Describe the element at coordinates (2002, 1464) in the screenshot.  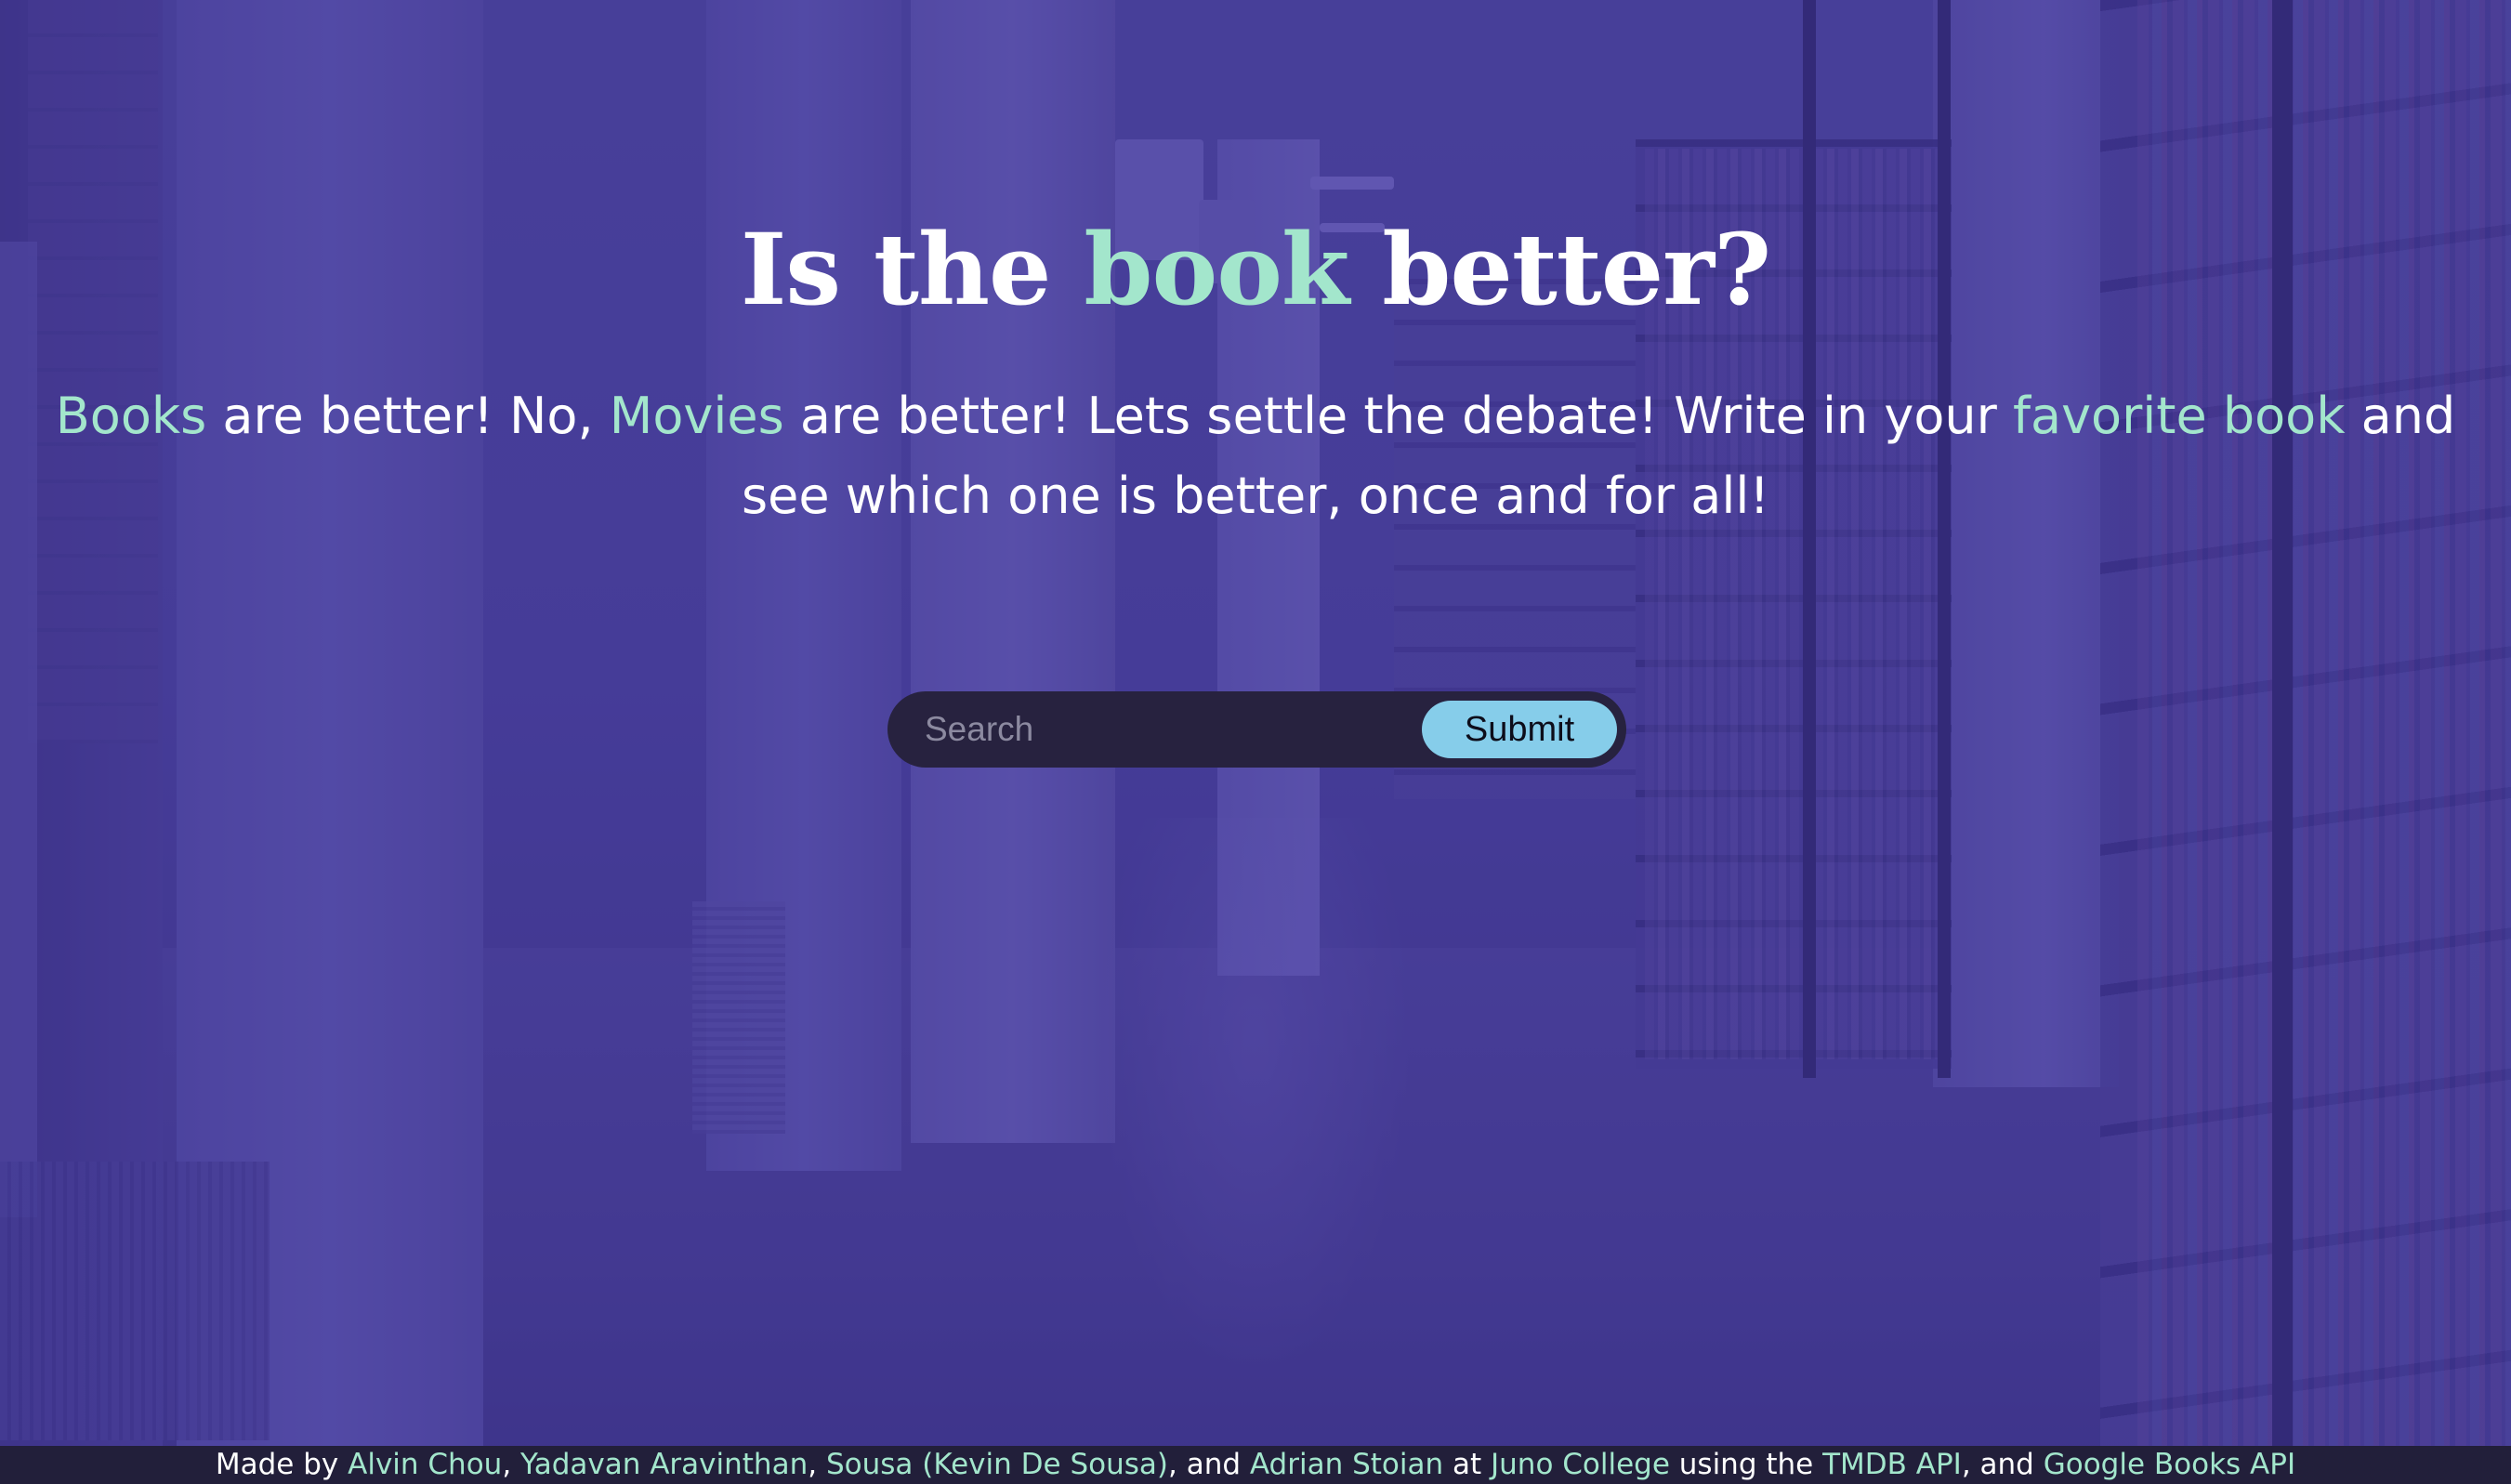
I see `footer-text: , and` at that location.